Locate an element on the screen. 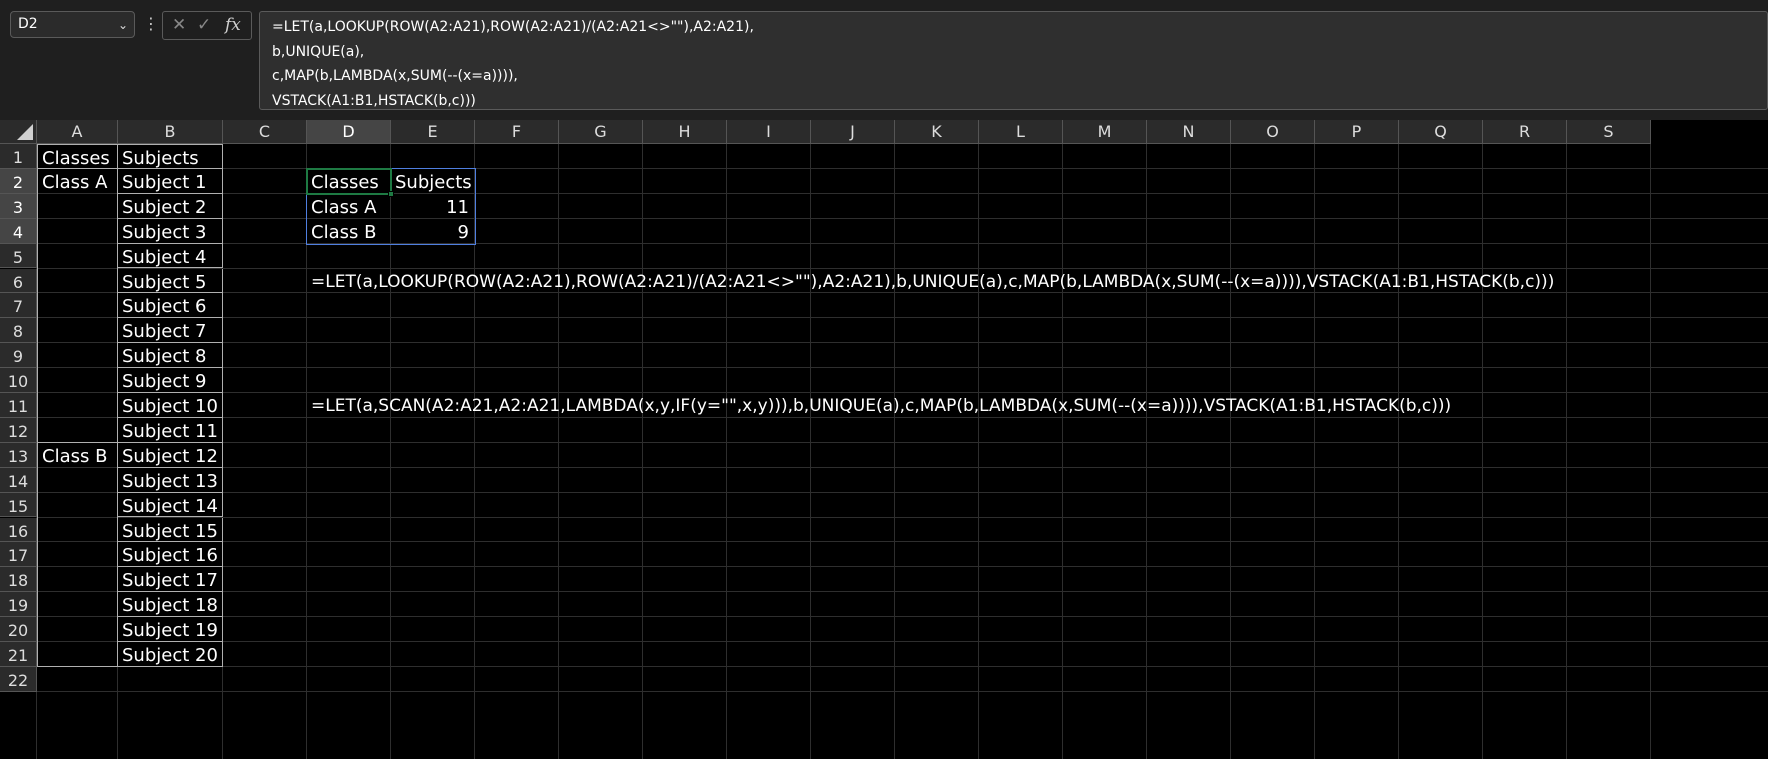 This screenshot has height=759, width=1768. row-header-14: 14 is located at coordinates (18, 480).